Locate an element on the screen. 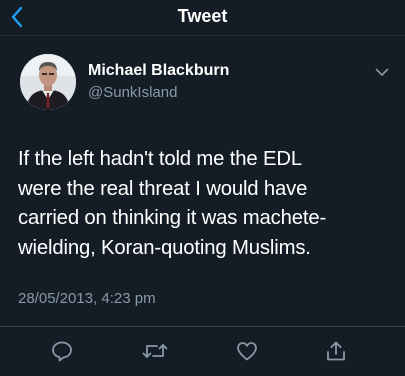 The width and height of the screenshot is (405, 376). author-handle: @SunkIsland is located at coordinates (132, 92).